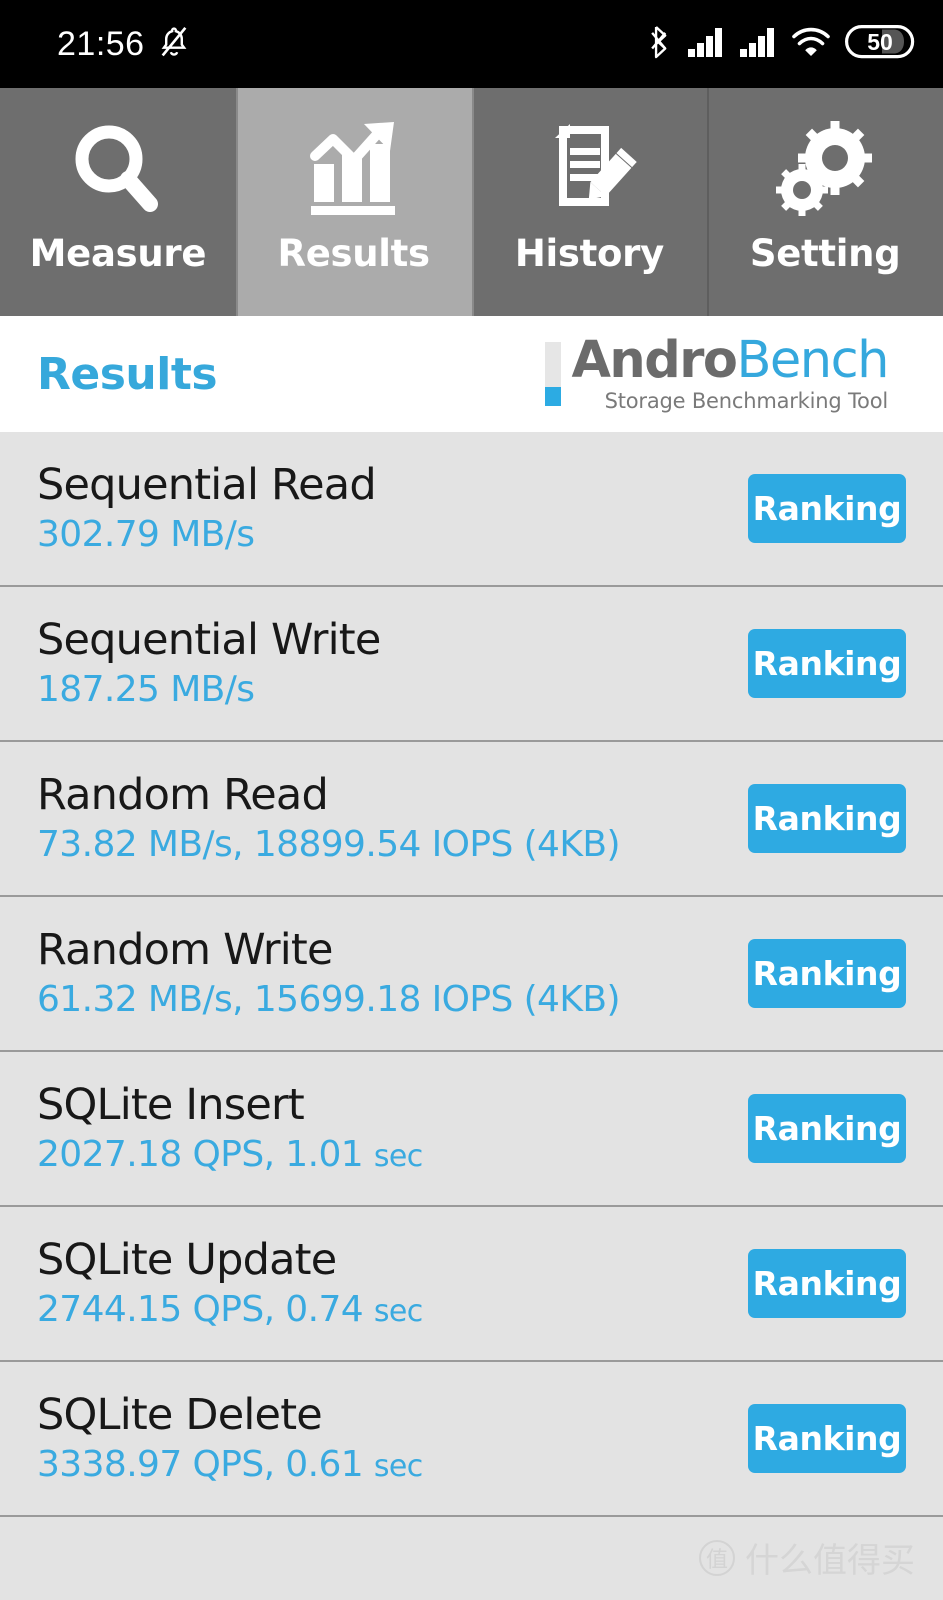  I want to click on bar-chart-arrow-icon, so click(354, 170).